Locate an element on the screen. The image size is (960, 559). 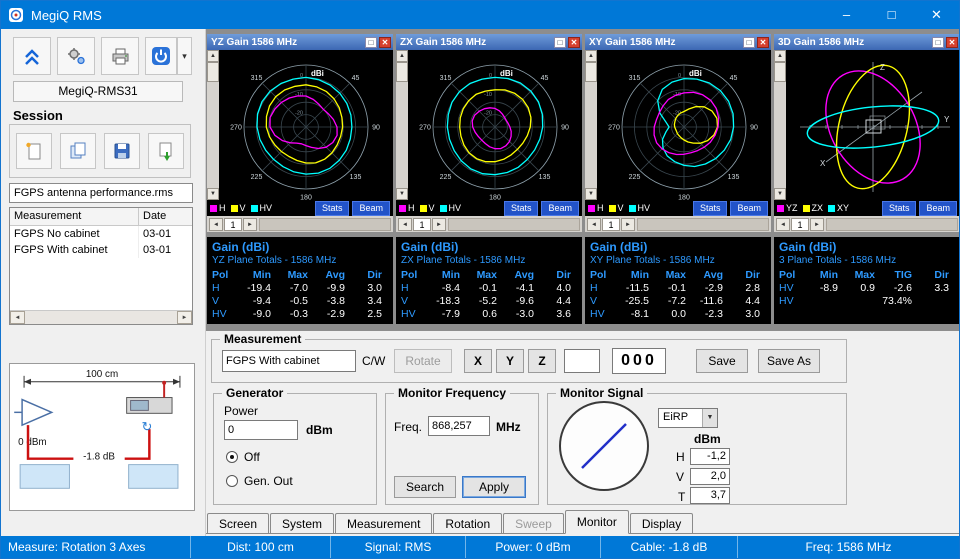
settings-button is located at coordinates (76, 56).